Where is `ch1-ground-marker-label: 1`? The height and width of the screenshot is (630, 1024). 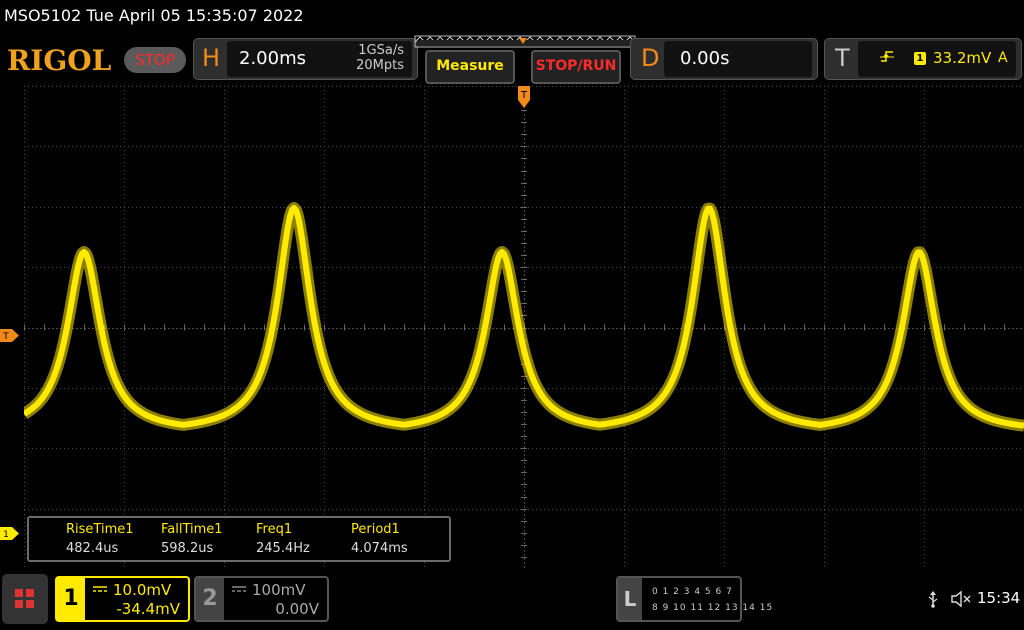
ch1-ground-marker-label: 1 is located at coordinates (6, 535).